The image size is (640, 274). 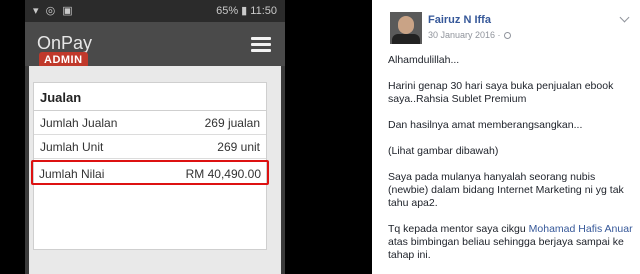 What do you see at coordinates (464, 35) in the screenshot?
I see `post-date-text: 30 January 2016 ·` at bounding box center [464, 35].